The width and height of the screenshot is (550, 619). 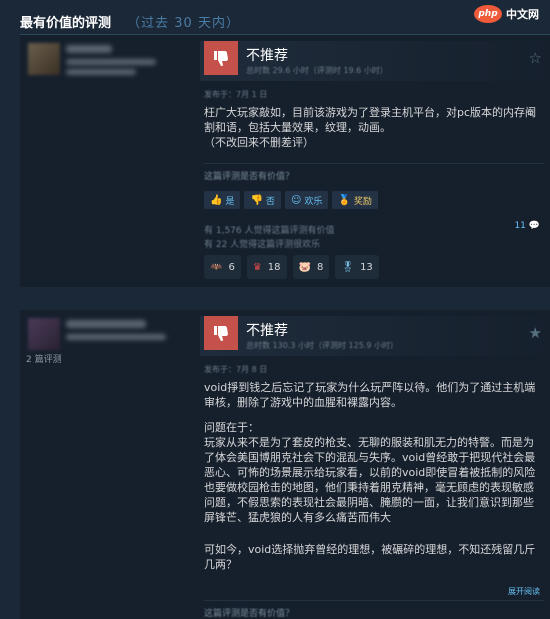 I want to click on playtime: 总时数 29.6 小时（评测时 19.6 小时）, so click(x=317, y=70).